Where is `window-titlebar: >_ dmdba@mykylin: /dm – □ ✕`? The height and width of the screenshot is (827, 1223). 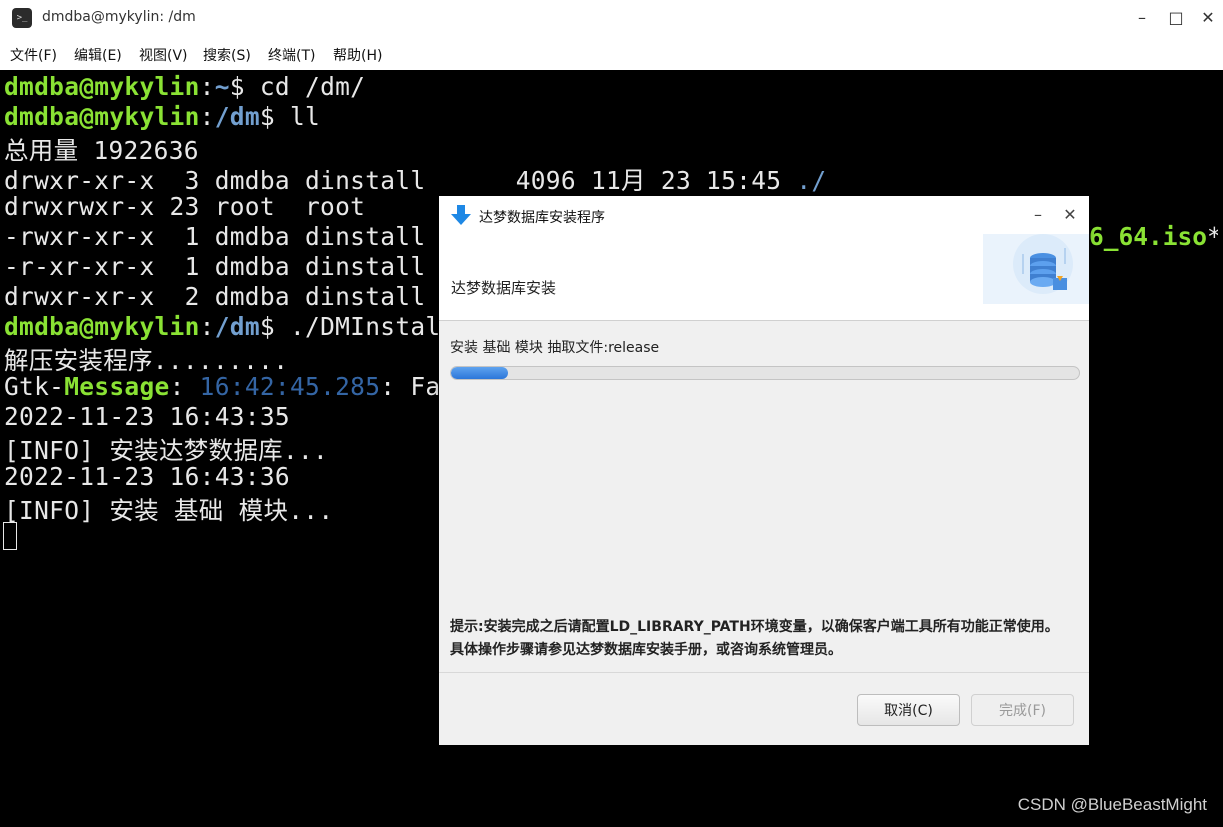 window-titlebar: >_ dmdba@mykylin: /dm – □ ✕ is located at coordinates (611, 18).